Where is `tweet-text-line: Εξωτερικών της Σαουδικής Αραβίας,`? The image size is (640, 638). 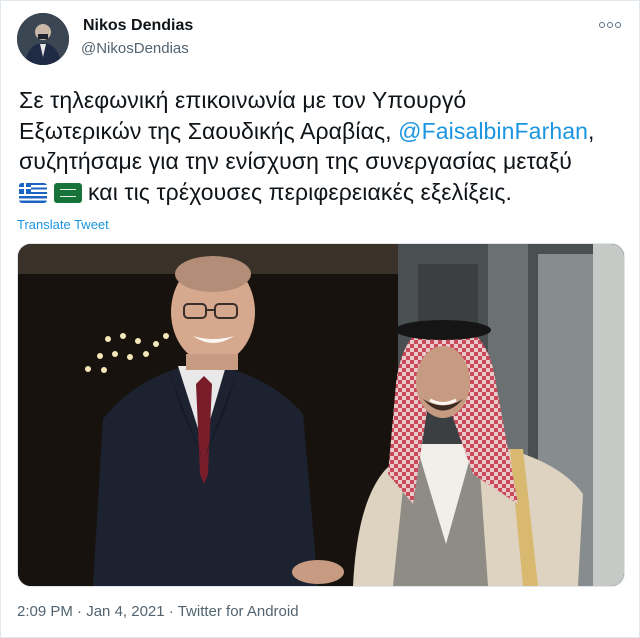
tweet-text-line: Εξωτερικών της Σαουδικής Αραβίας, is located at coordinates (209, 130).